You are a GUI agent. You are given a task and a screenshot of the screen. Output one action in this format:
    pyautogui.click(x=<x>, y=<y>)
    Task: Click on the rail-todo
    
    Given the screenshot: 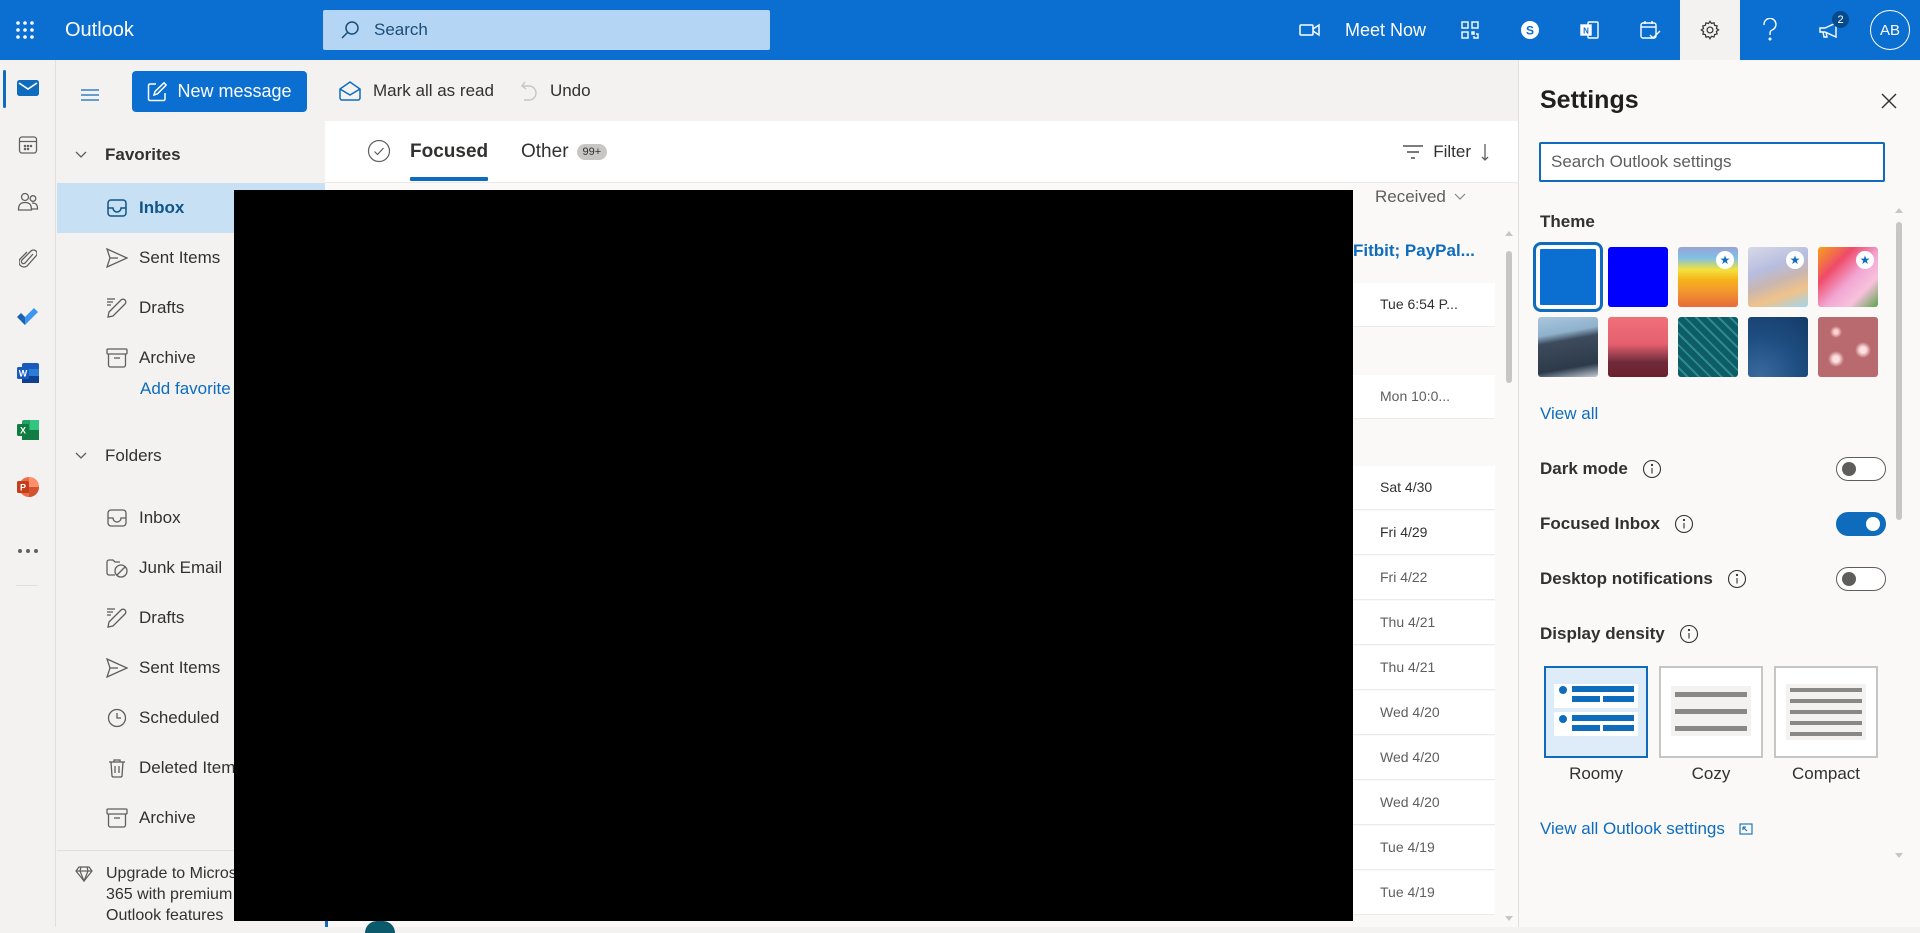 What is the action you would take?
    pyautogui.click(x=28, y=316)
    